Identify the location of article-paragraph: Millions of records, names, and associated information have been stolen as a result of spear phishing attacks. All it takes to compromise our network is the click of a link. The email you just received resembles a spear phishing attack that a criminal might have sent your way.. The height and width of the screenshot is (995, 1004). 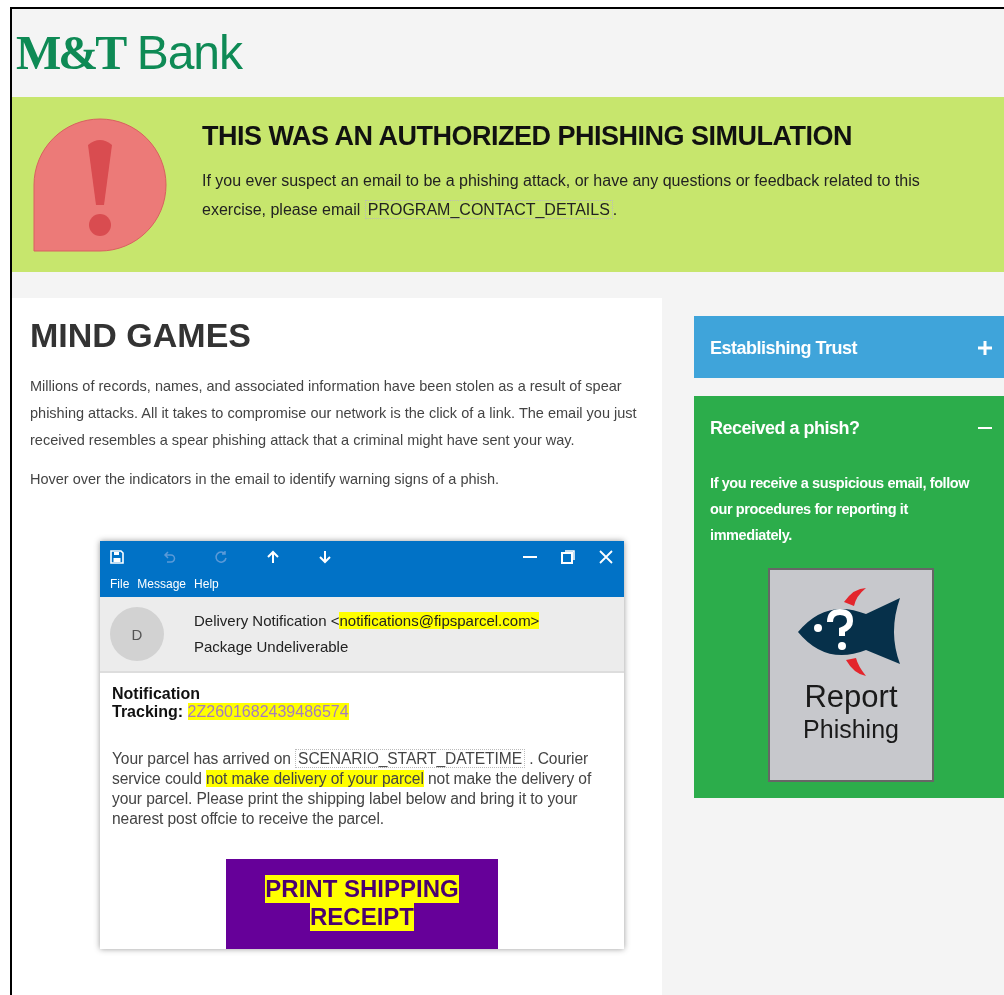
(334, 413).